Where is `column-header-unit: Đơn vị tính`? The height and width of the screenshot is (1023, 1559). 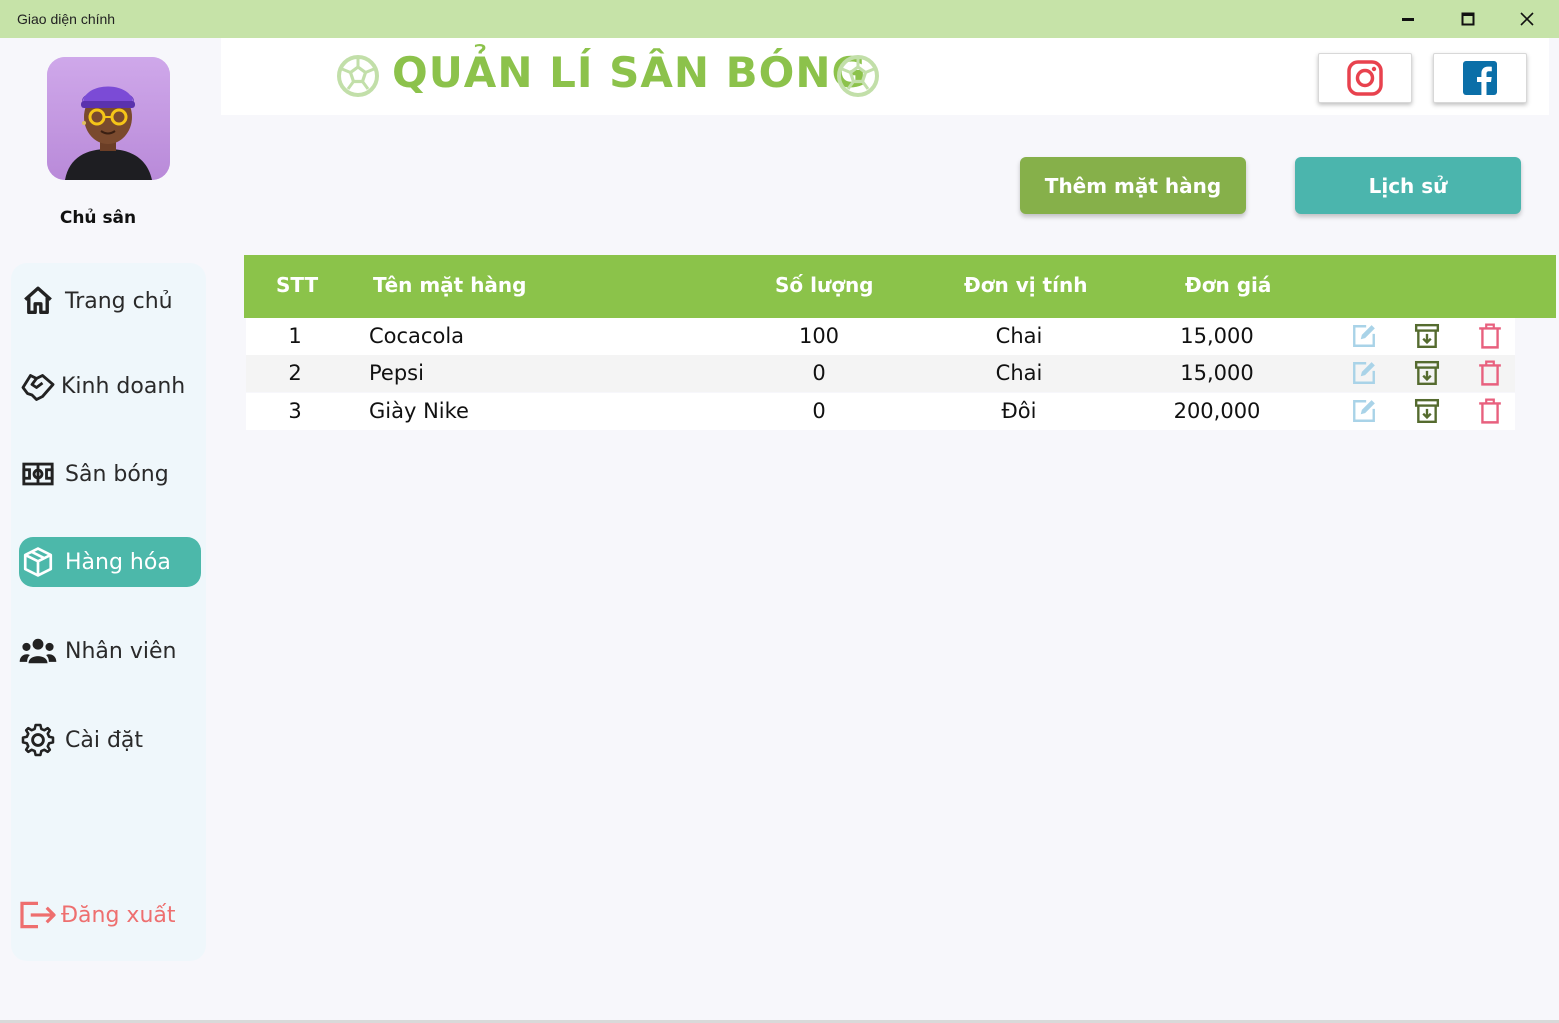
column-header-unit: Đơn vị tính is located at coordinates (1026, 285).